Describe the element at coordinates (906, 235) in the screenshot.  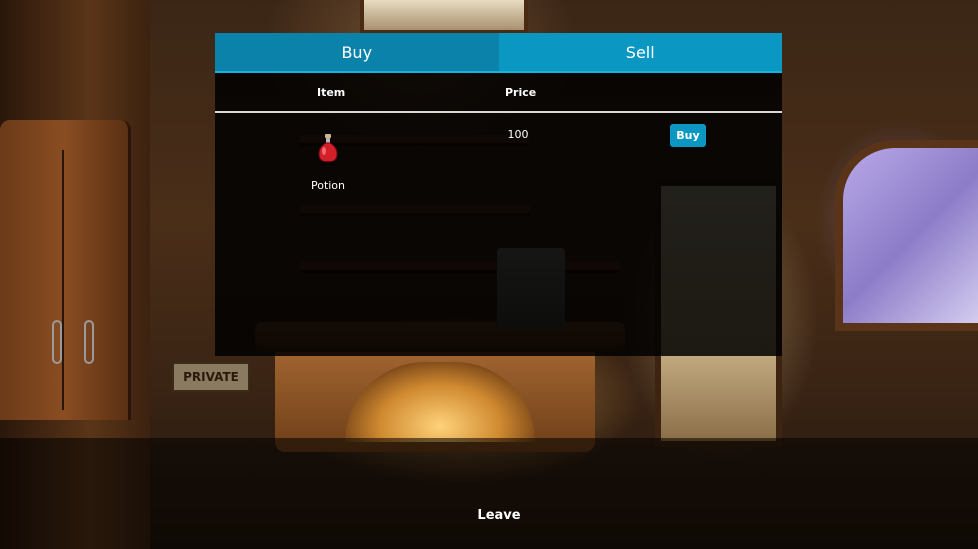
I see `stained-glass-window` at that location.